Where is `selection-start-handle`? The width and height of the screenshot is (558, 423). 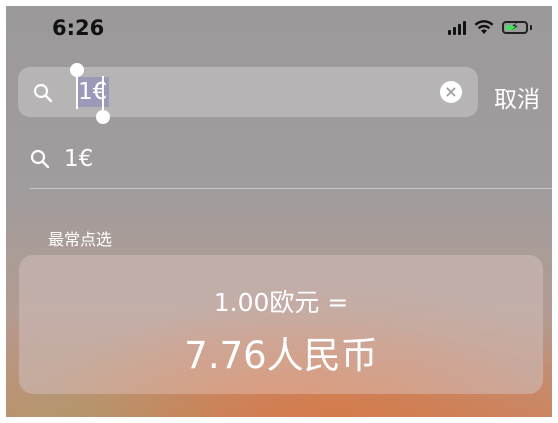
selection-start-handle is located at coordinates (77, 86).